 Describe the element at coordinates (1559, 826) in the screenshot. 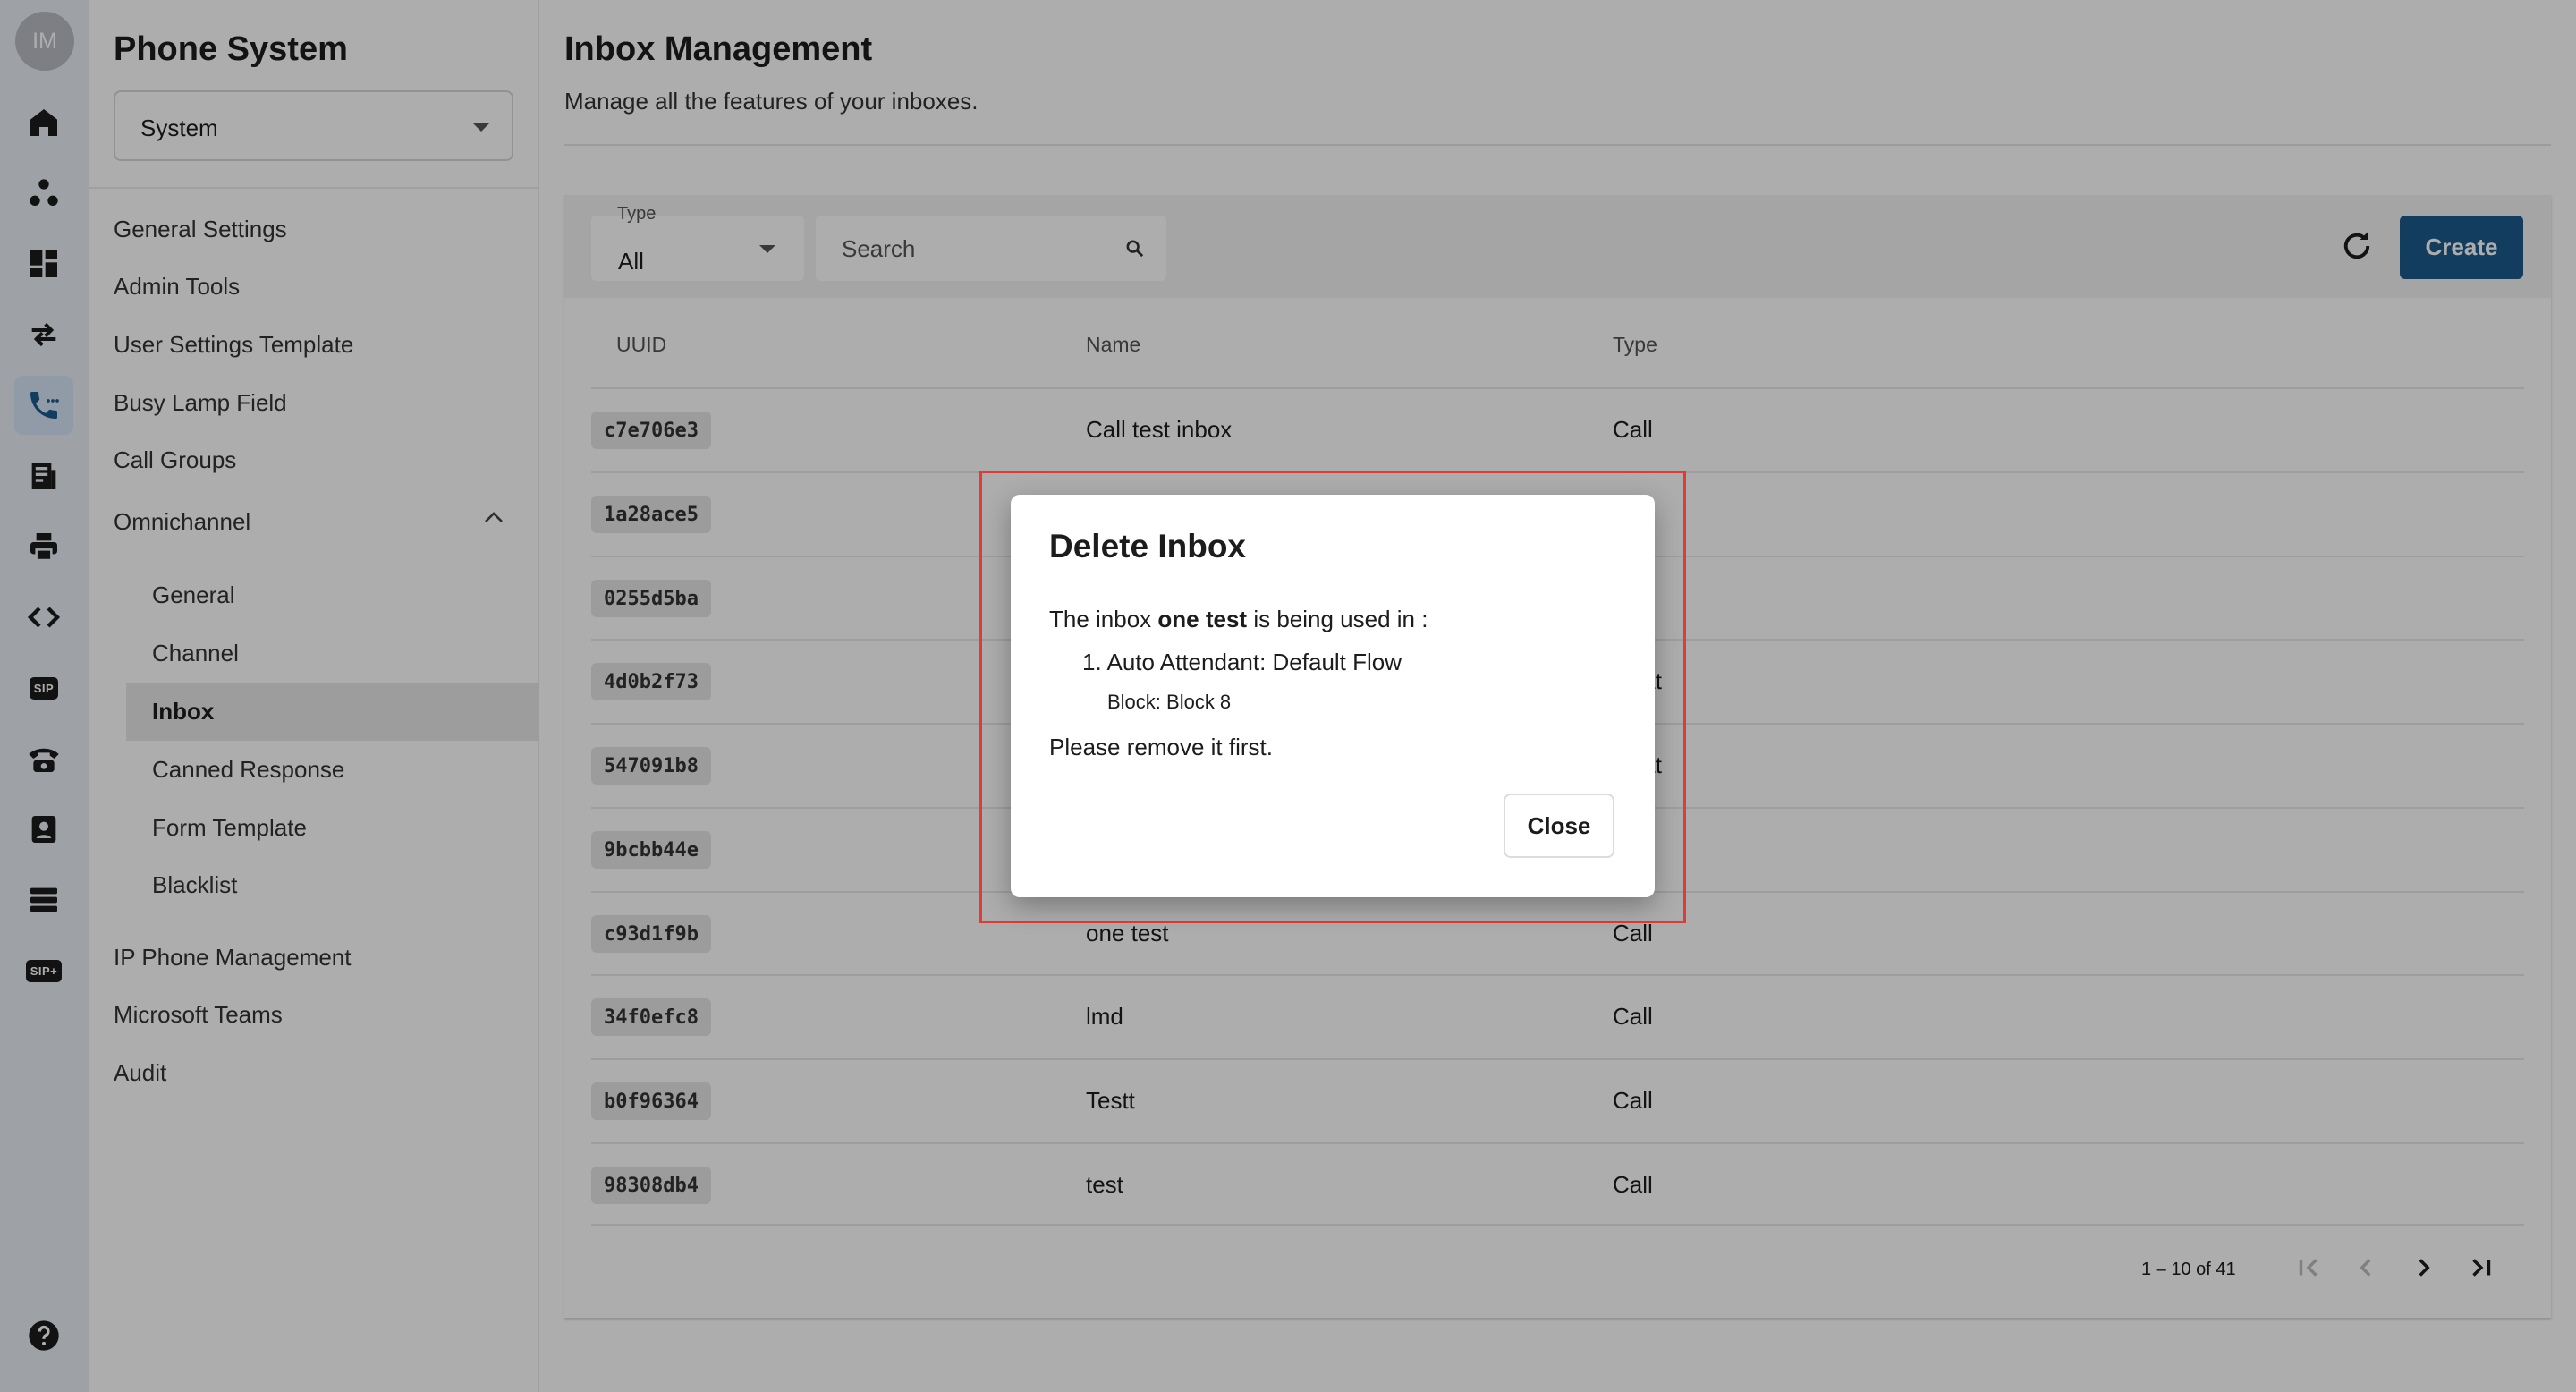

I see `close-button: Close` at that location.